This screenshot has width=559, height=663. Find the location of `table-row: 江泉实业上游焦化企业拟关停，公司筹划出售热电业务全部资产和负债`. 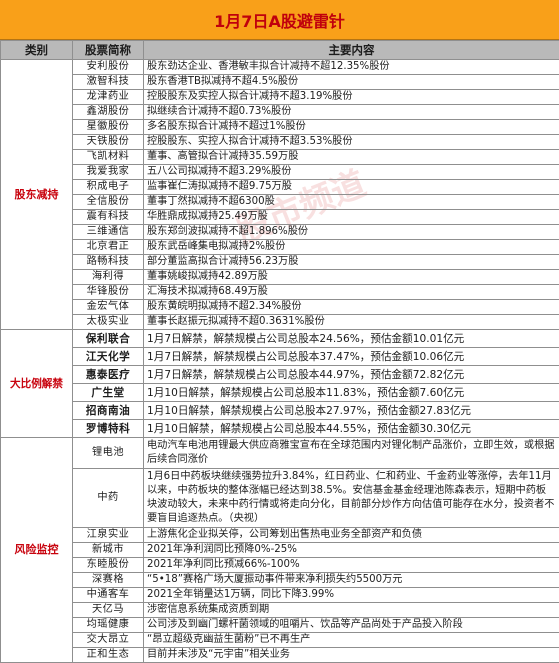

table-row: 江泉实业上游焦化企业拟关停，公司筹划出售热电业务全部资产和负债 is located at coordinates (280, 535).